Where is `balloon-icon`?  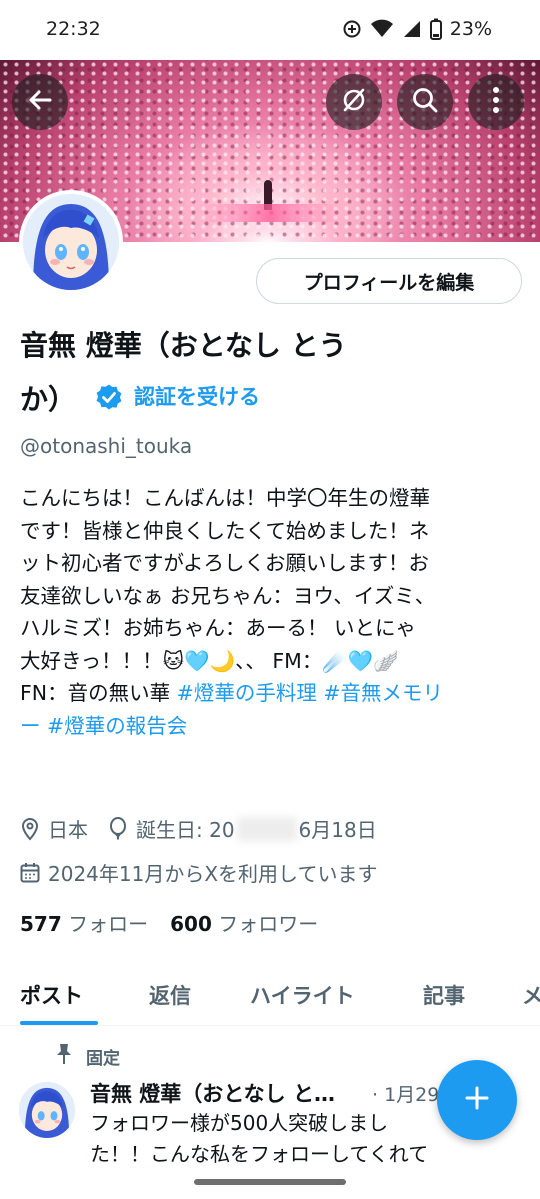 balloon-icon is located at coordinates (118, 828).